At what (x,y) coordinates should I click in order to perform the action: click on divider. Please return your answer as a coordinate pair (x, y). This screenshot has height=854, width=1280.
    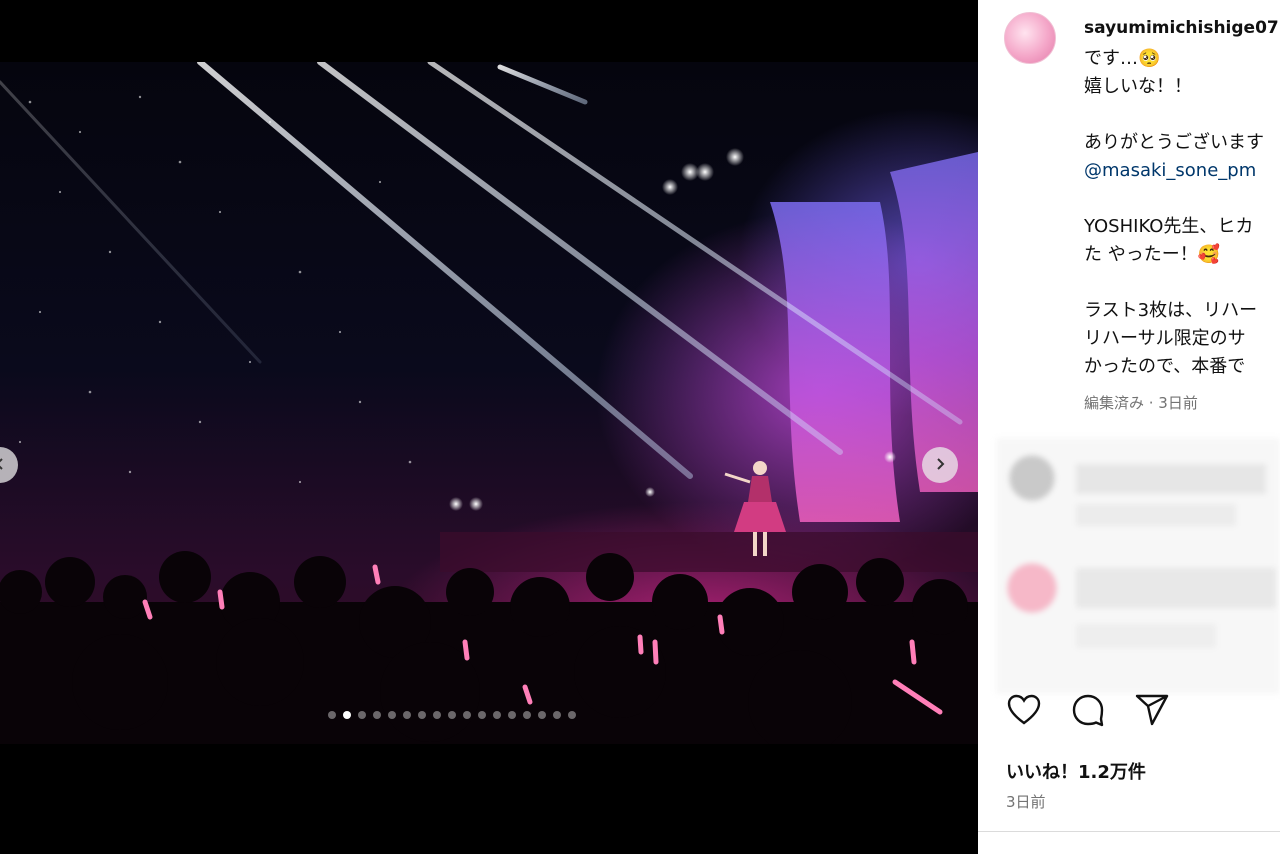
    Looking at the image, I should click on (1129, 831).